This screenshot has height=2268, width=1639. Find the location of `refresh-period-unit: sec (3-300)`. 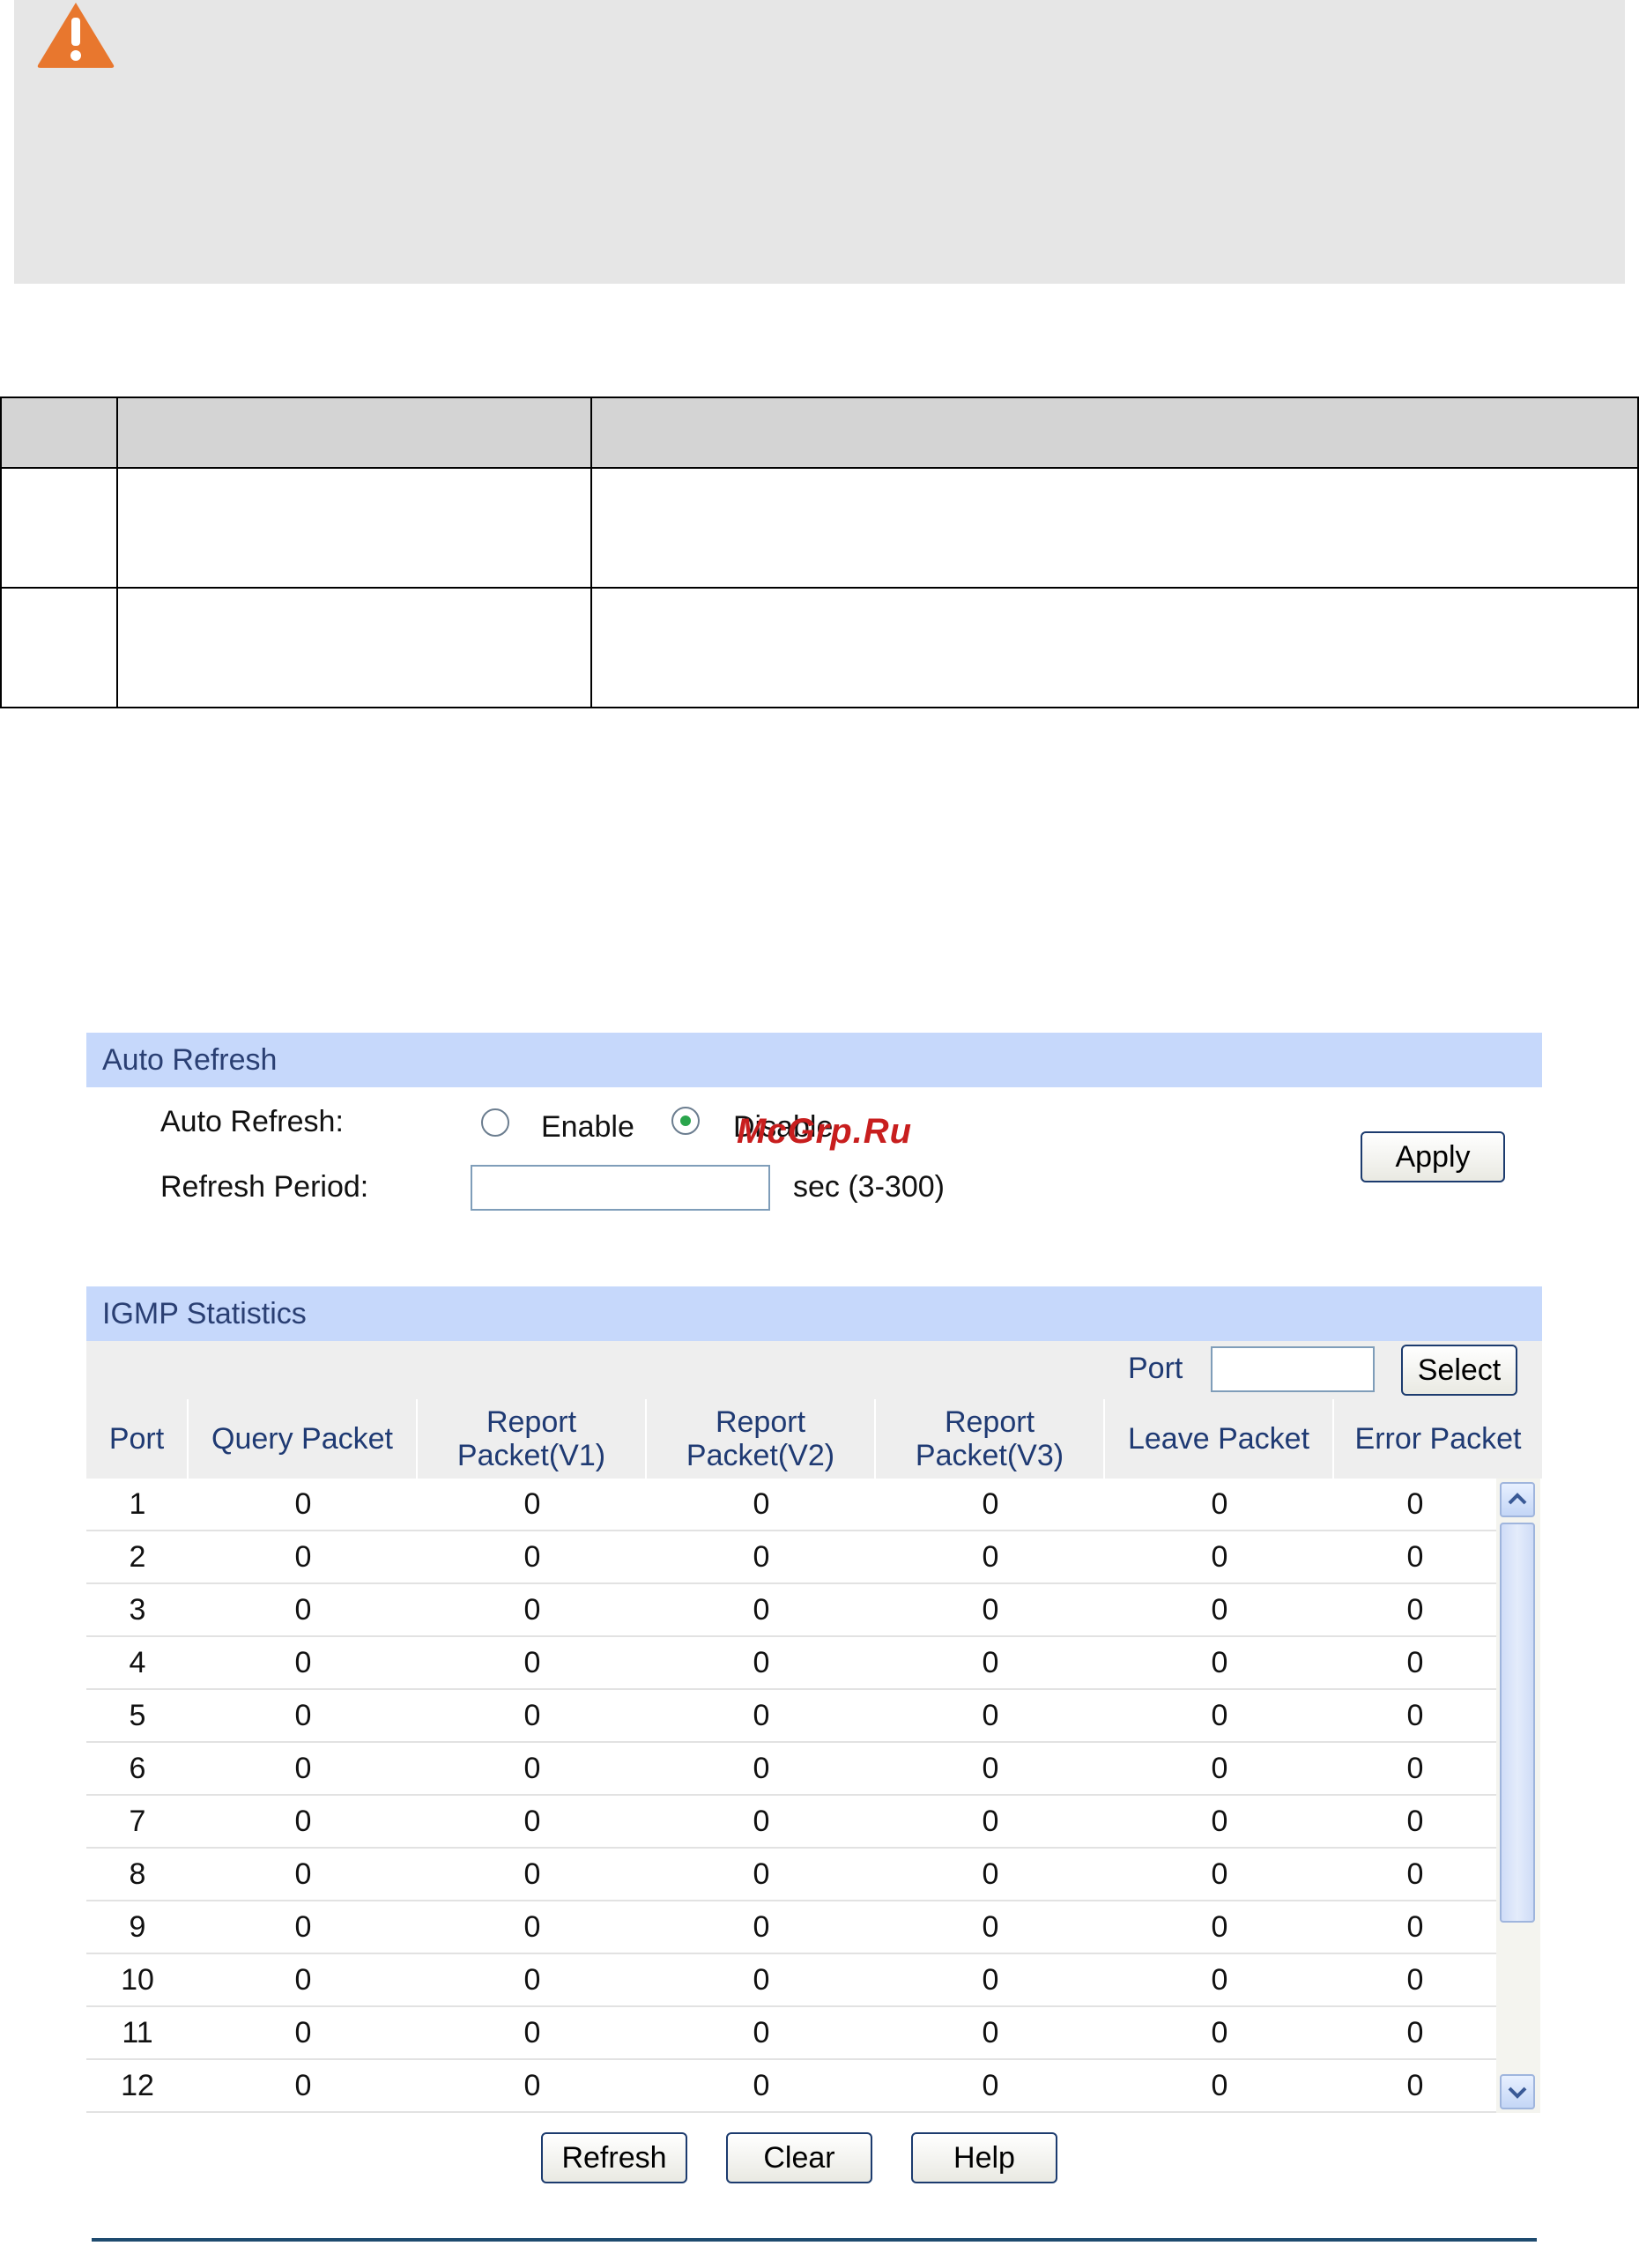

refresh-period-unit: sec (3-300) is located at coordinates (869, 1187).